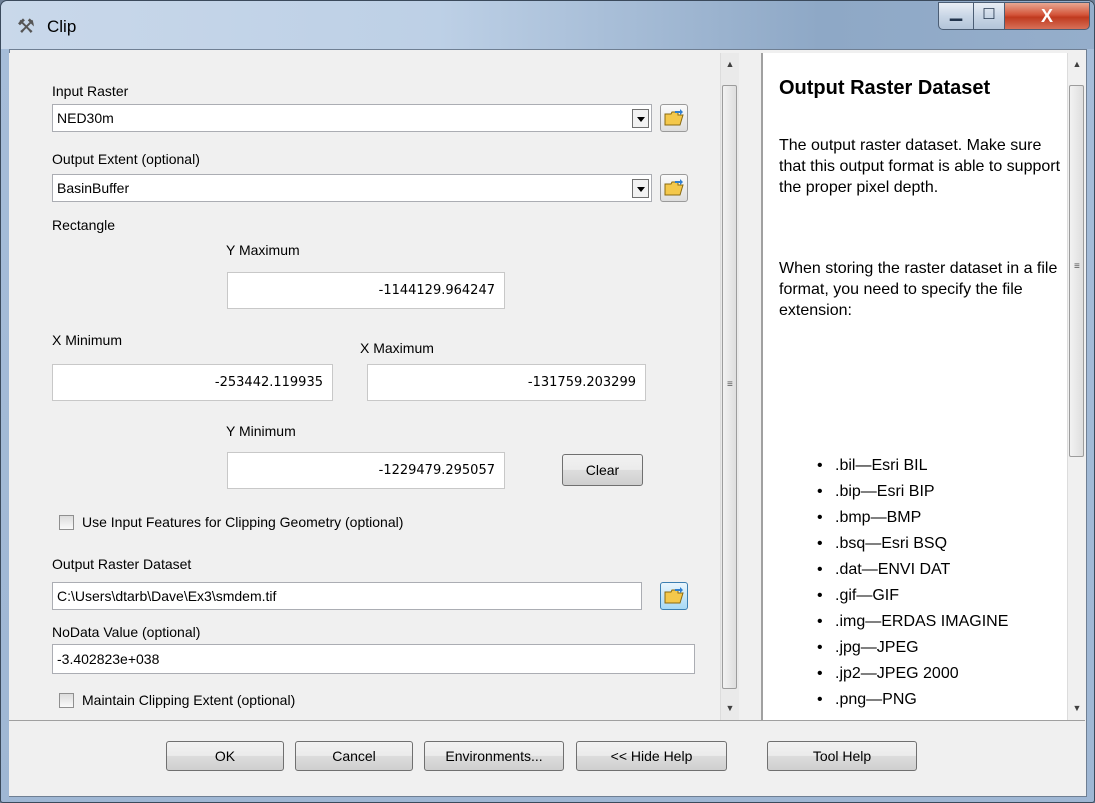  Describe the element at coordinates (352, 118) in the screenshot. I see `input-raster-combobox: NED30m` at that location.